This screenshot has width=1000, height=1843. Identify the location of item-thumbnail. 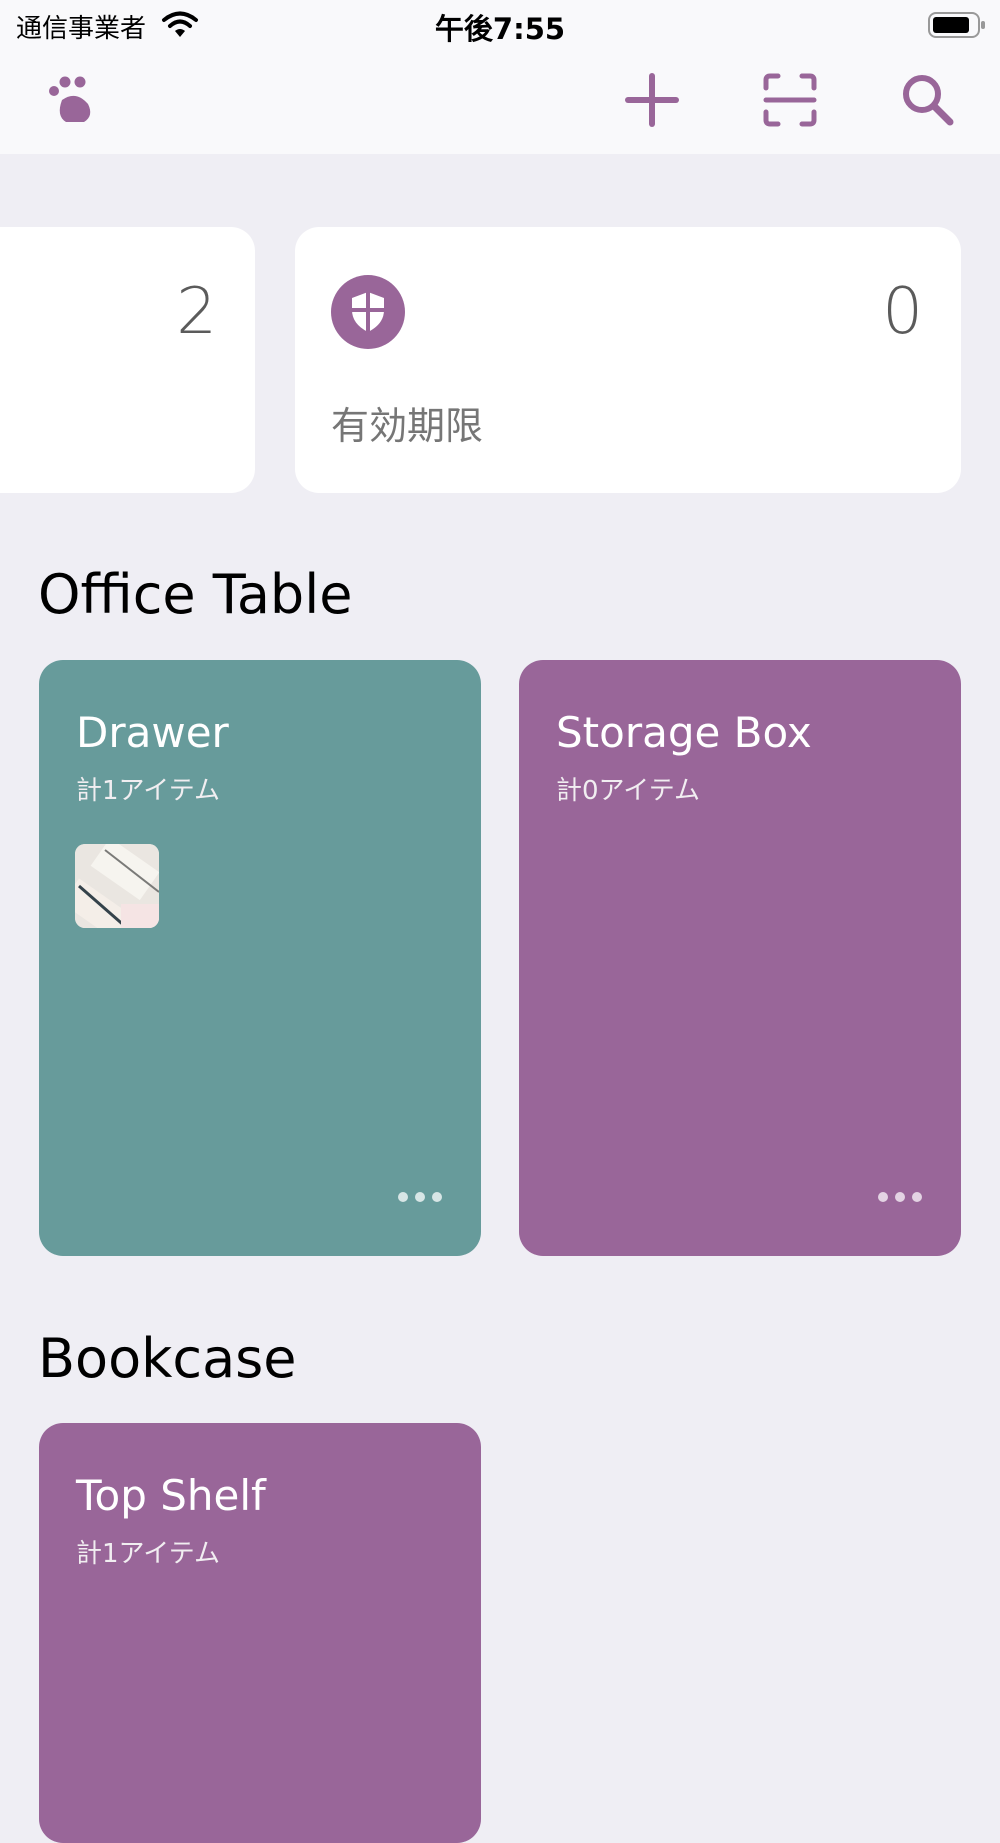
(117, 886).